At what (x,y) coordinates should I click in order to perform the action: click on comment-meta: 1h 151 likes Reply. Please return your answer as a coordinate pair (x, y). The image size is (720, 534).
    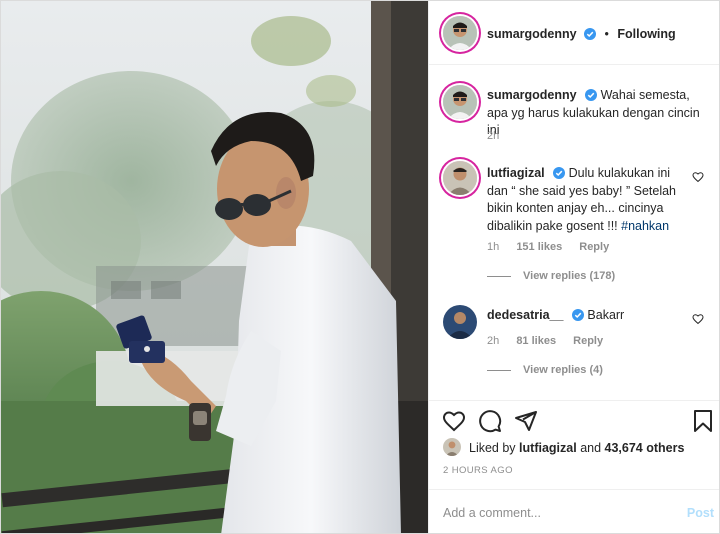
    Looking at the image, I should click on (555, 247).